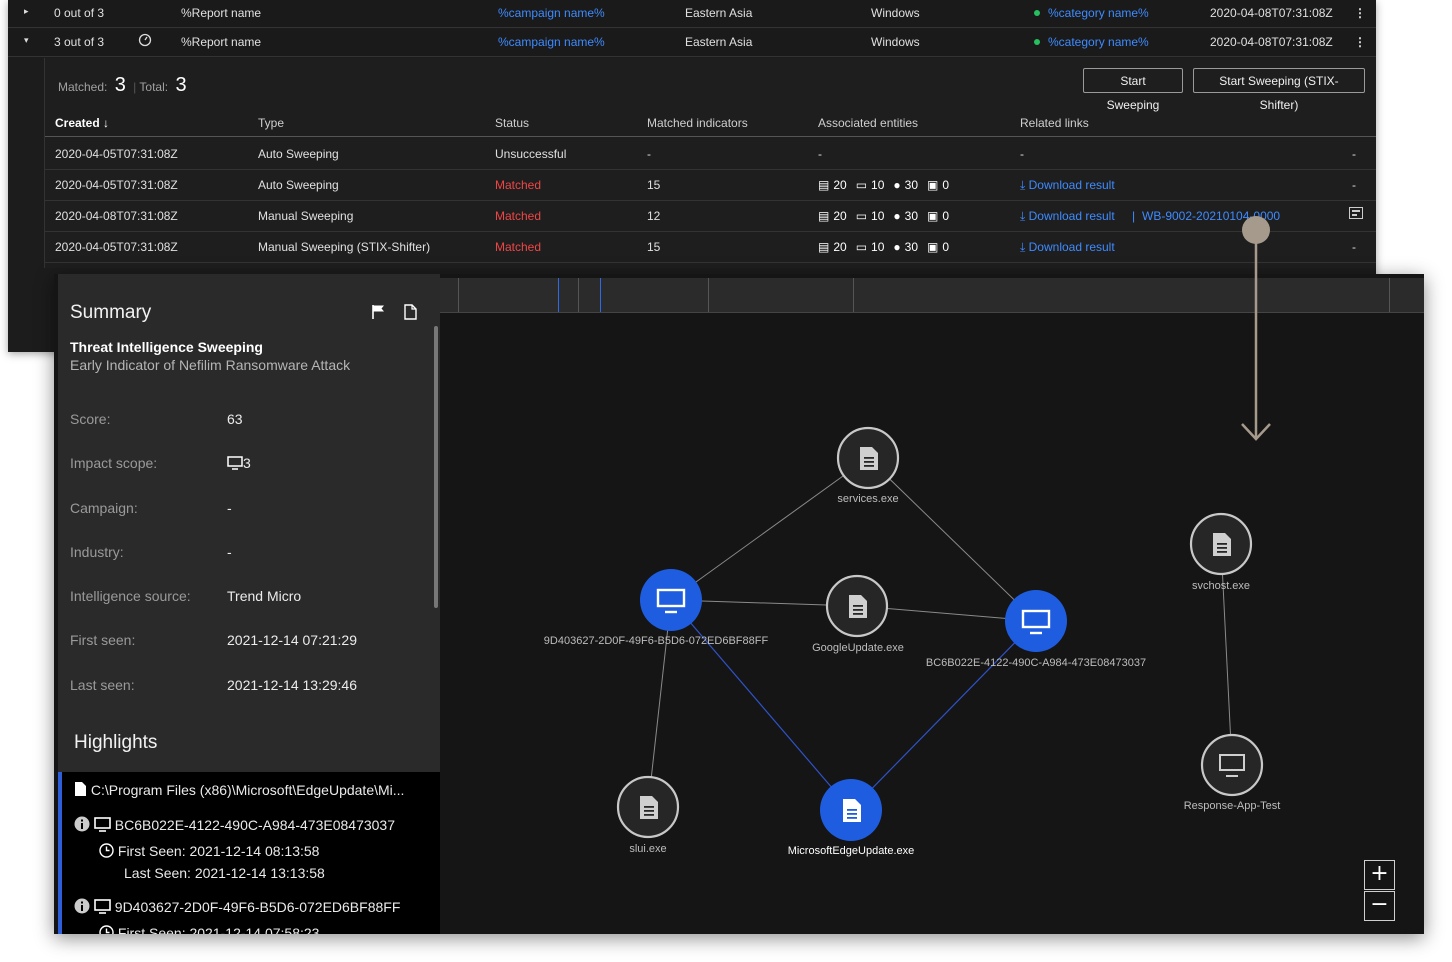  I want to click on svg-text: slui.exe, so click(647, 849).